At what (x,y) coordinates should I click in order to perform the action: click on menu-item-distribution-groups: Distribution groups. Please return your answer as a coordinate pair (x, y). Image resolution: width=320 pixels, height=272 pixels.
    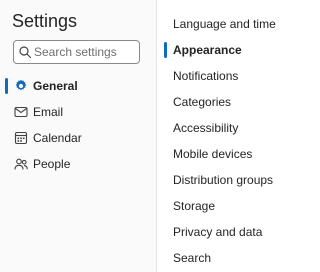
    Looking at the image, I should click on (228, 180).